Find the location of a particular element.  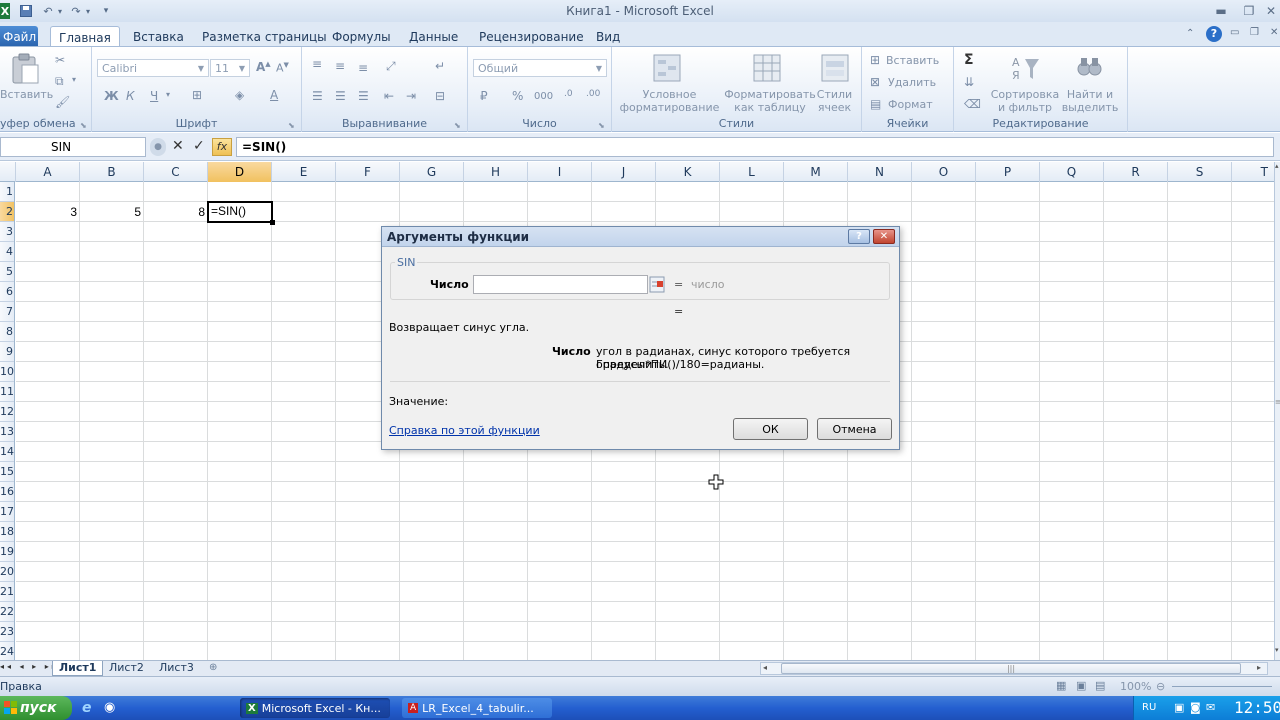

column-header-g: G is located at coordinates (432, 172).